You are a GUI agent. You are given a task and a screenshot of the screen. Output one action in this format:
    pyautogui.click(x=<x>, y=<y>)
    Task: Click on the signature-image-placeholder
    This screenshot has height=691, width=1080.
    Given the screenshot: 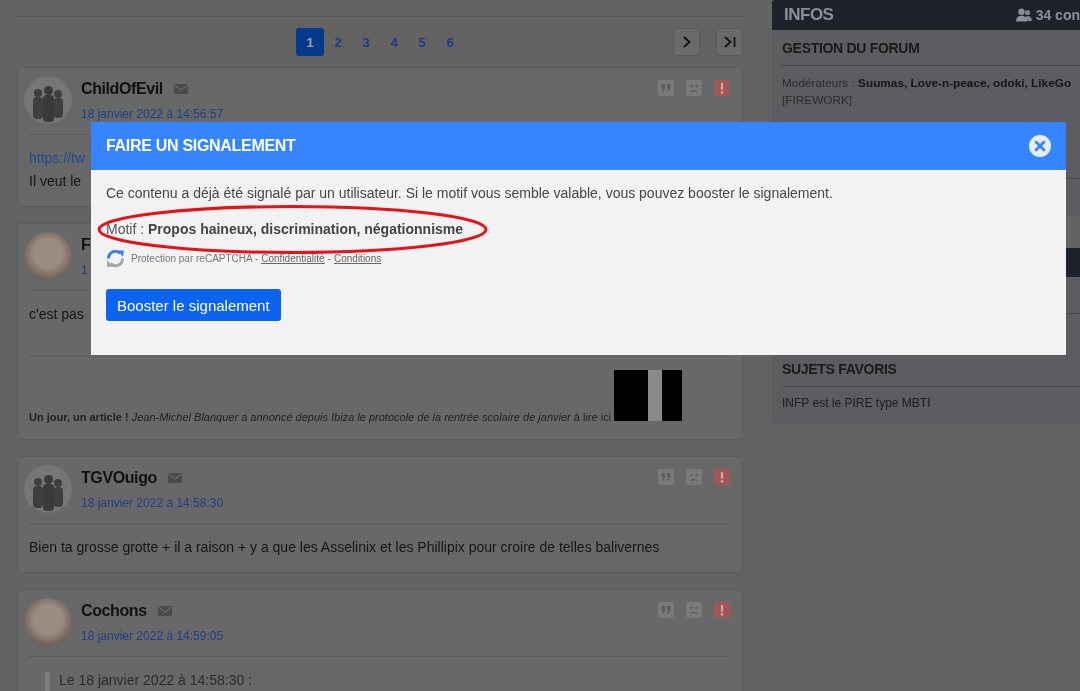 What is the action you would take?
    pyautogui.click(x=648, y=395)
    